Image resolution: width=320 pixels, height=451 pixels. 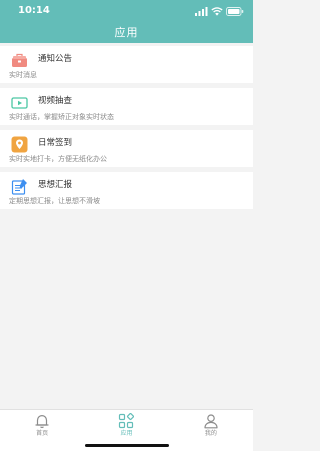 What do you see at coordinates (201, 11) in the screenshot?
I see `signal-icon` at bounding box center [201, 11].